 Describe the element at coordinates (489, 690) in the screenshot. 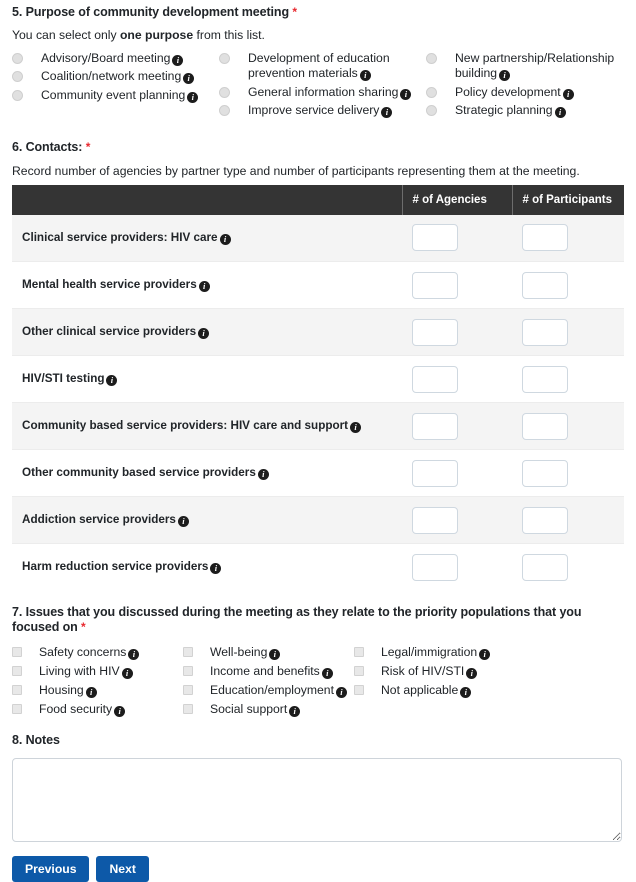

I see `checkbox-option-not-applicable: Not applicable i` at that location.